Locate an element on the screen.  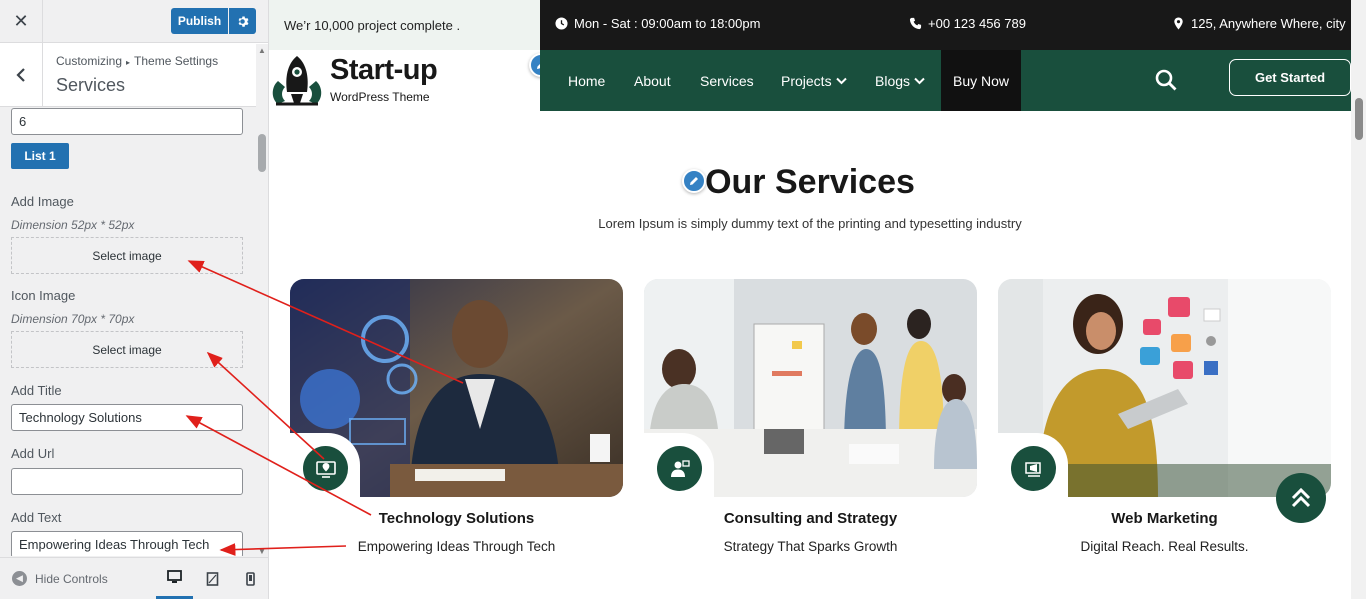
add-image-dimension: Dimension 52px * 52px is located at coordinates (73, 225).